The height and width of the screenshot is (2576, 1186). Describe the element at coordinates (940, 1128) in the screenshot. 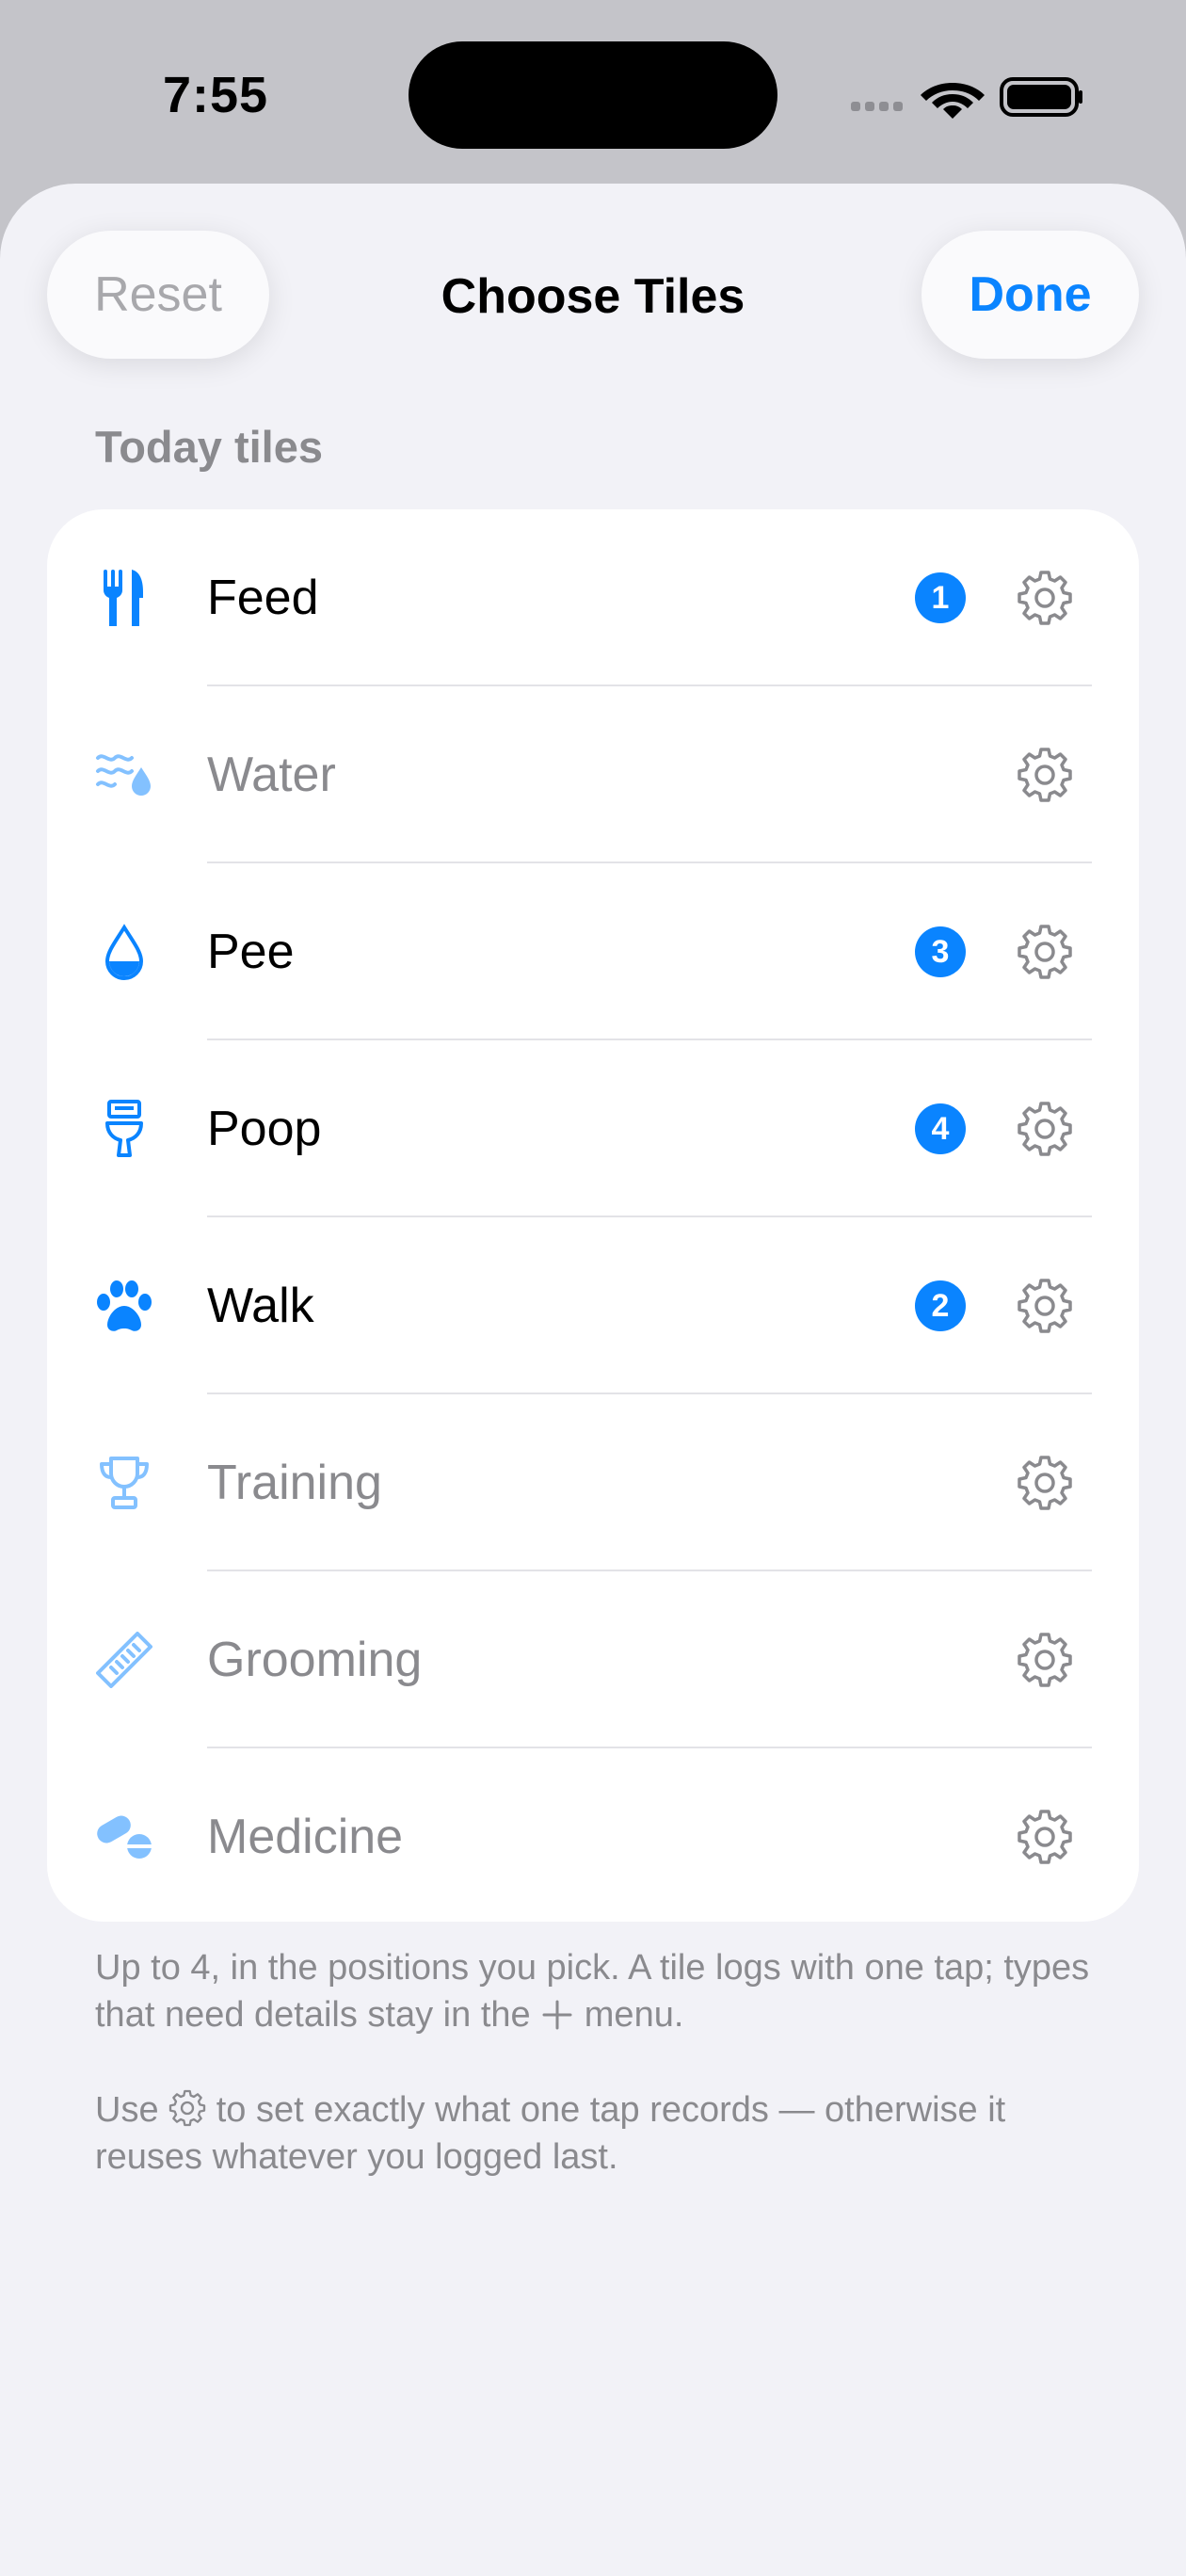

I see `position-badge: 4` at that location.